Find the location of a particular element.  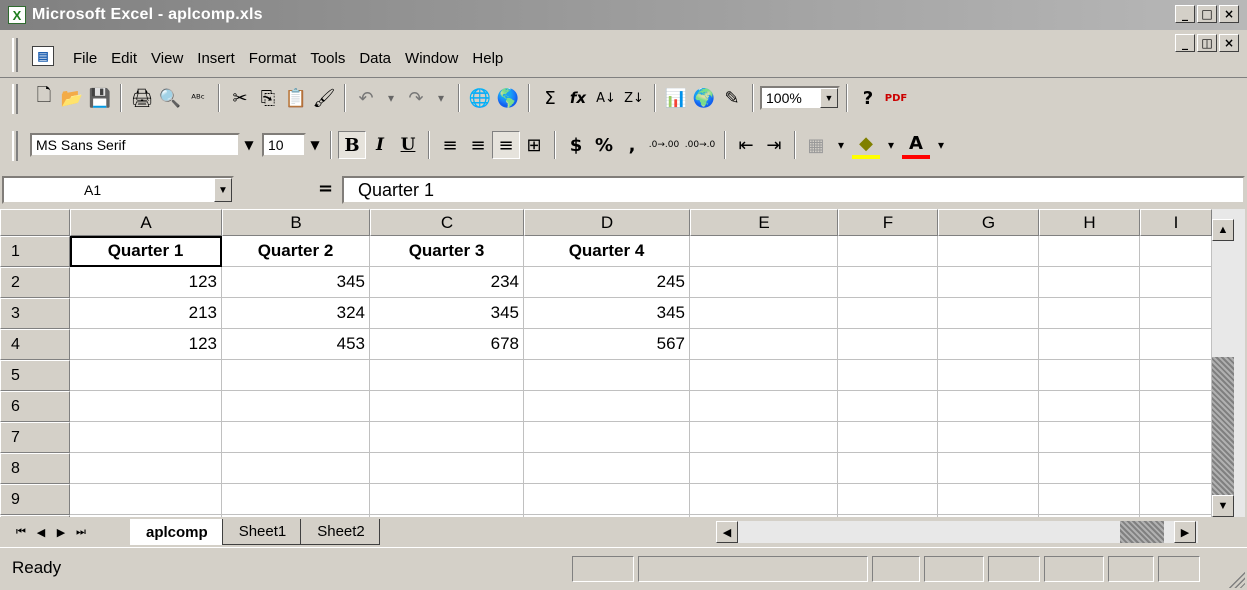

chevron-down-icon: ▼ is located at coordinates (829, 98).